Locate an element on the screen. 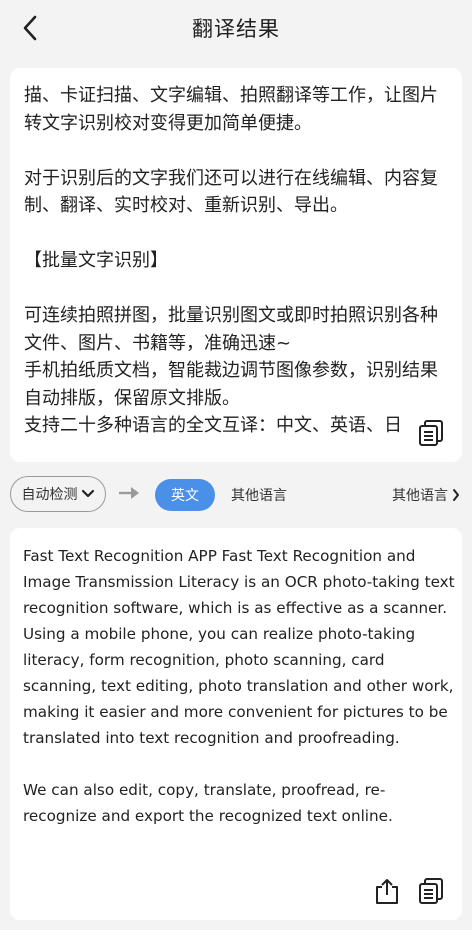  chevron-down-icon is located at coordinates (87, 493).